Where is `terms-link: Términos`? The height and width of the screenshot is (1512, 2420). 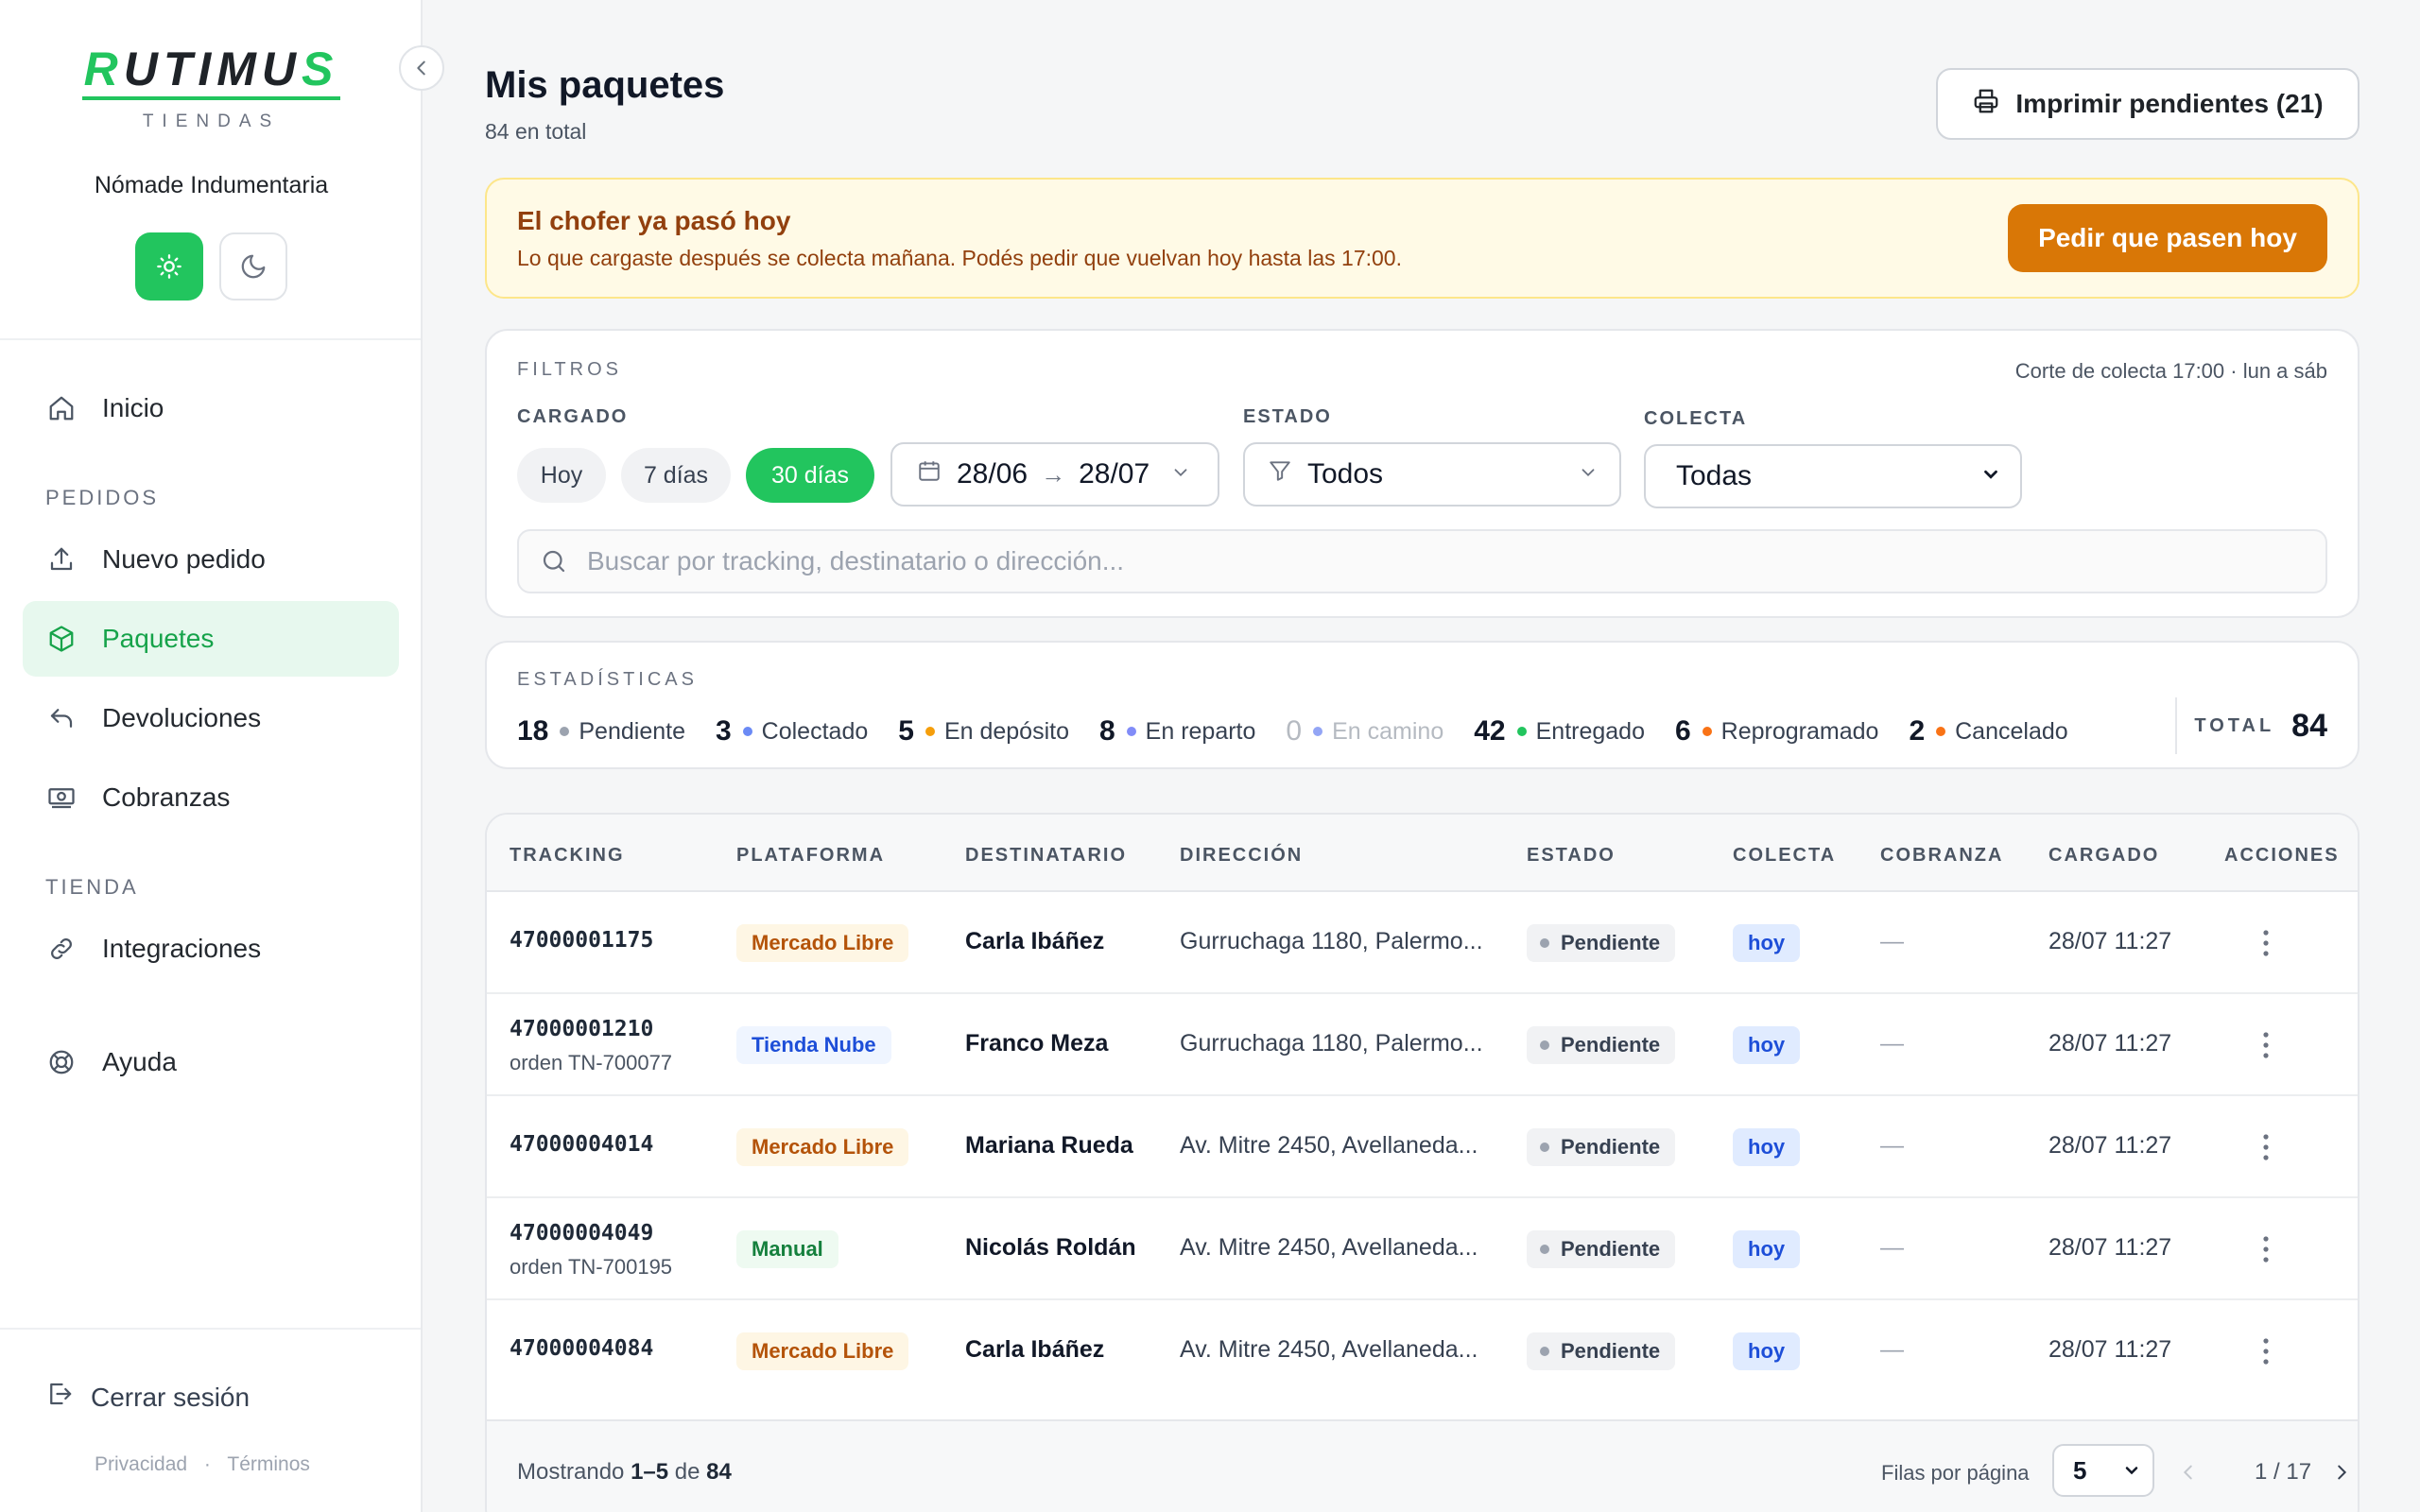 terms-link: Términos is located at coordinates (268, 1464).